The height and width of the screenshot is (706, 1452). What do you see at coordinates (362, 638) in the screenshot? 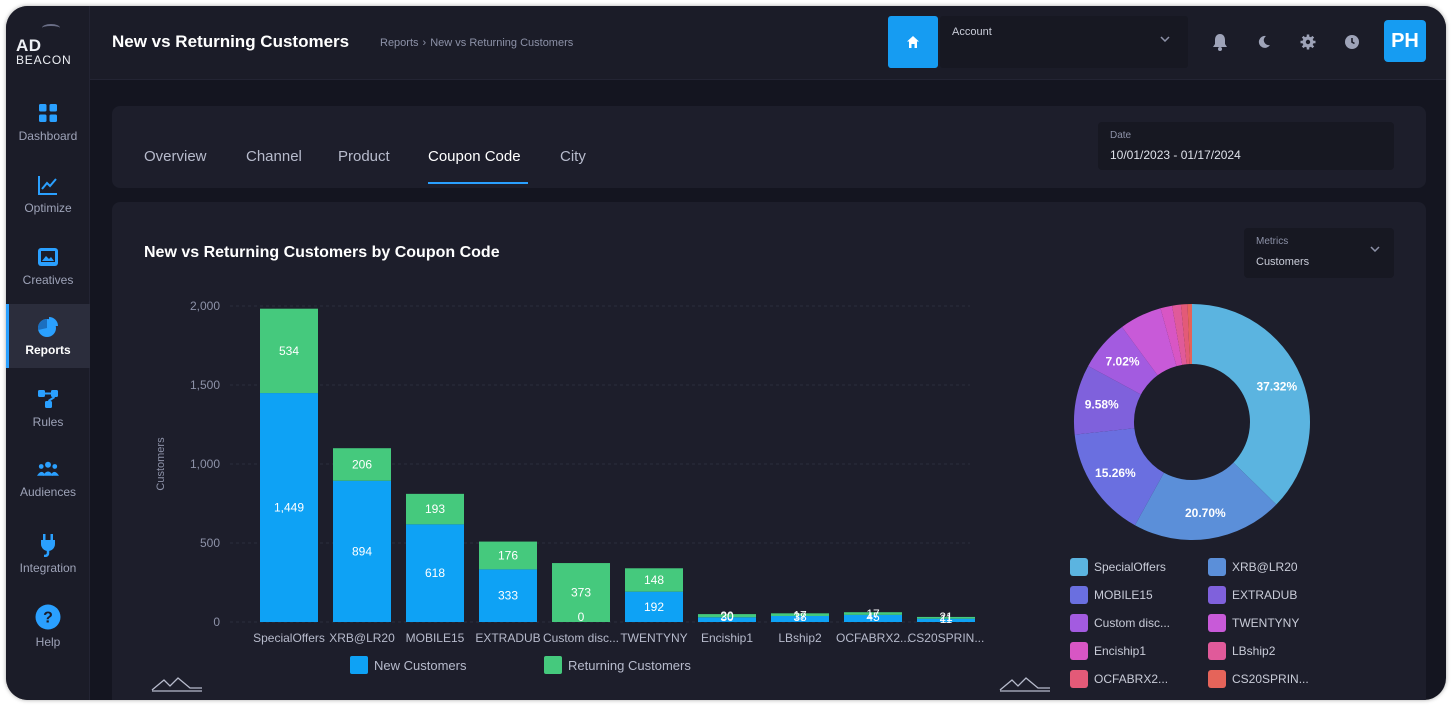
I see `x-tick-label: XRB@LR20` at bounding box center [362, 638].